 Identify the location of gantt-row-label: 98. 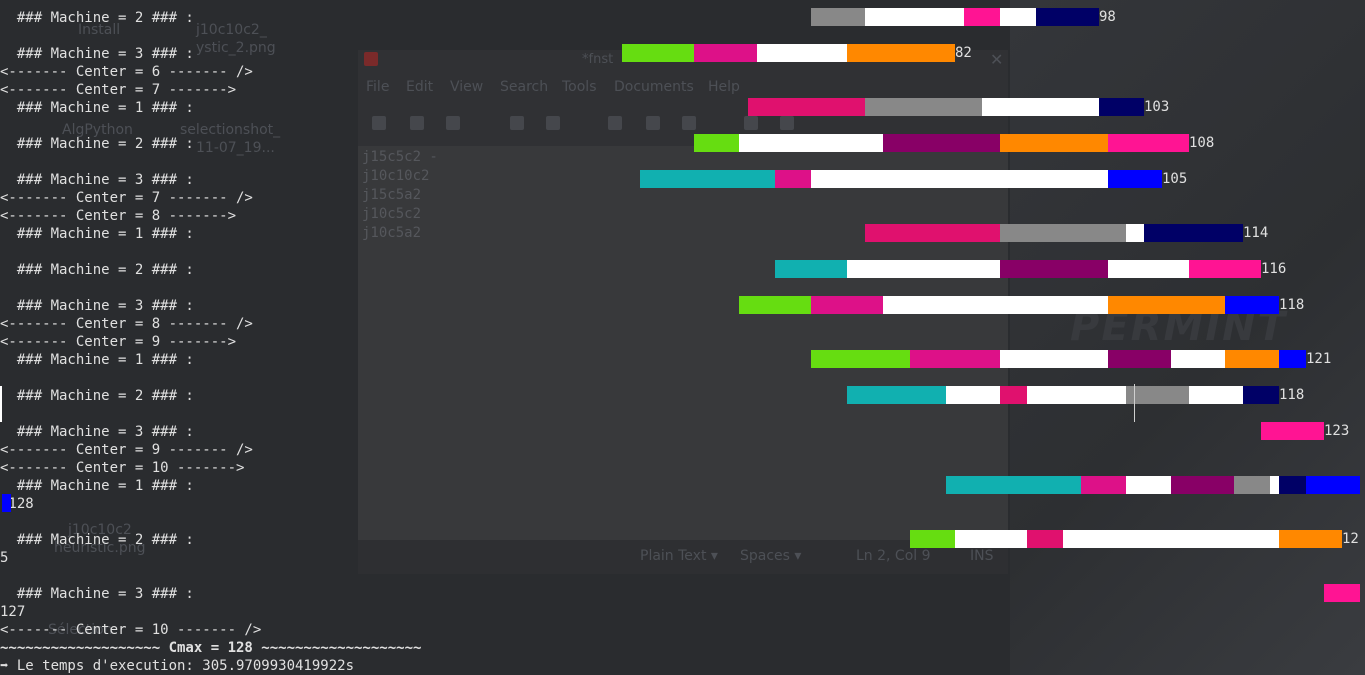
(1107, 17).